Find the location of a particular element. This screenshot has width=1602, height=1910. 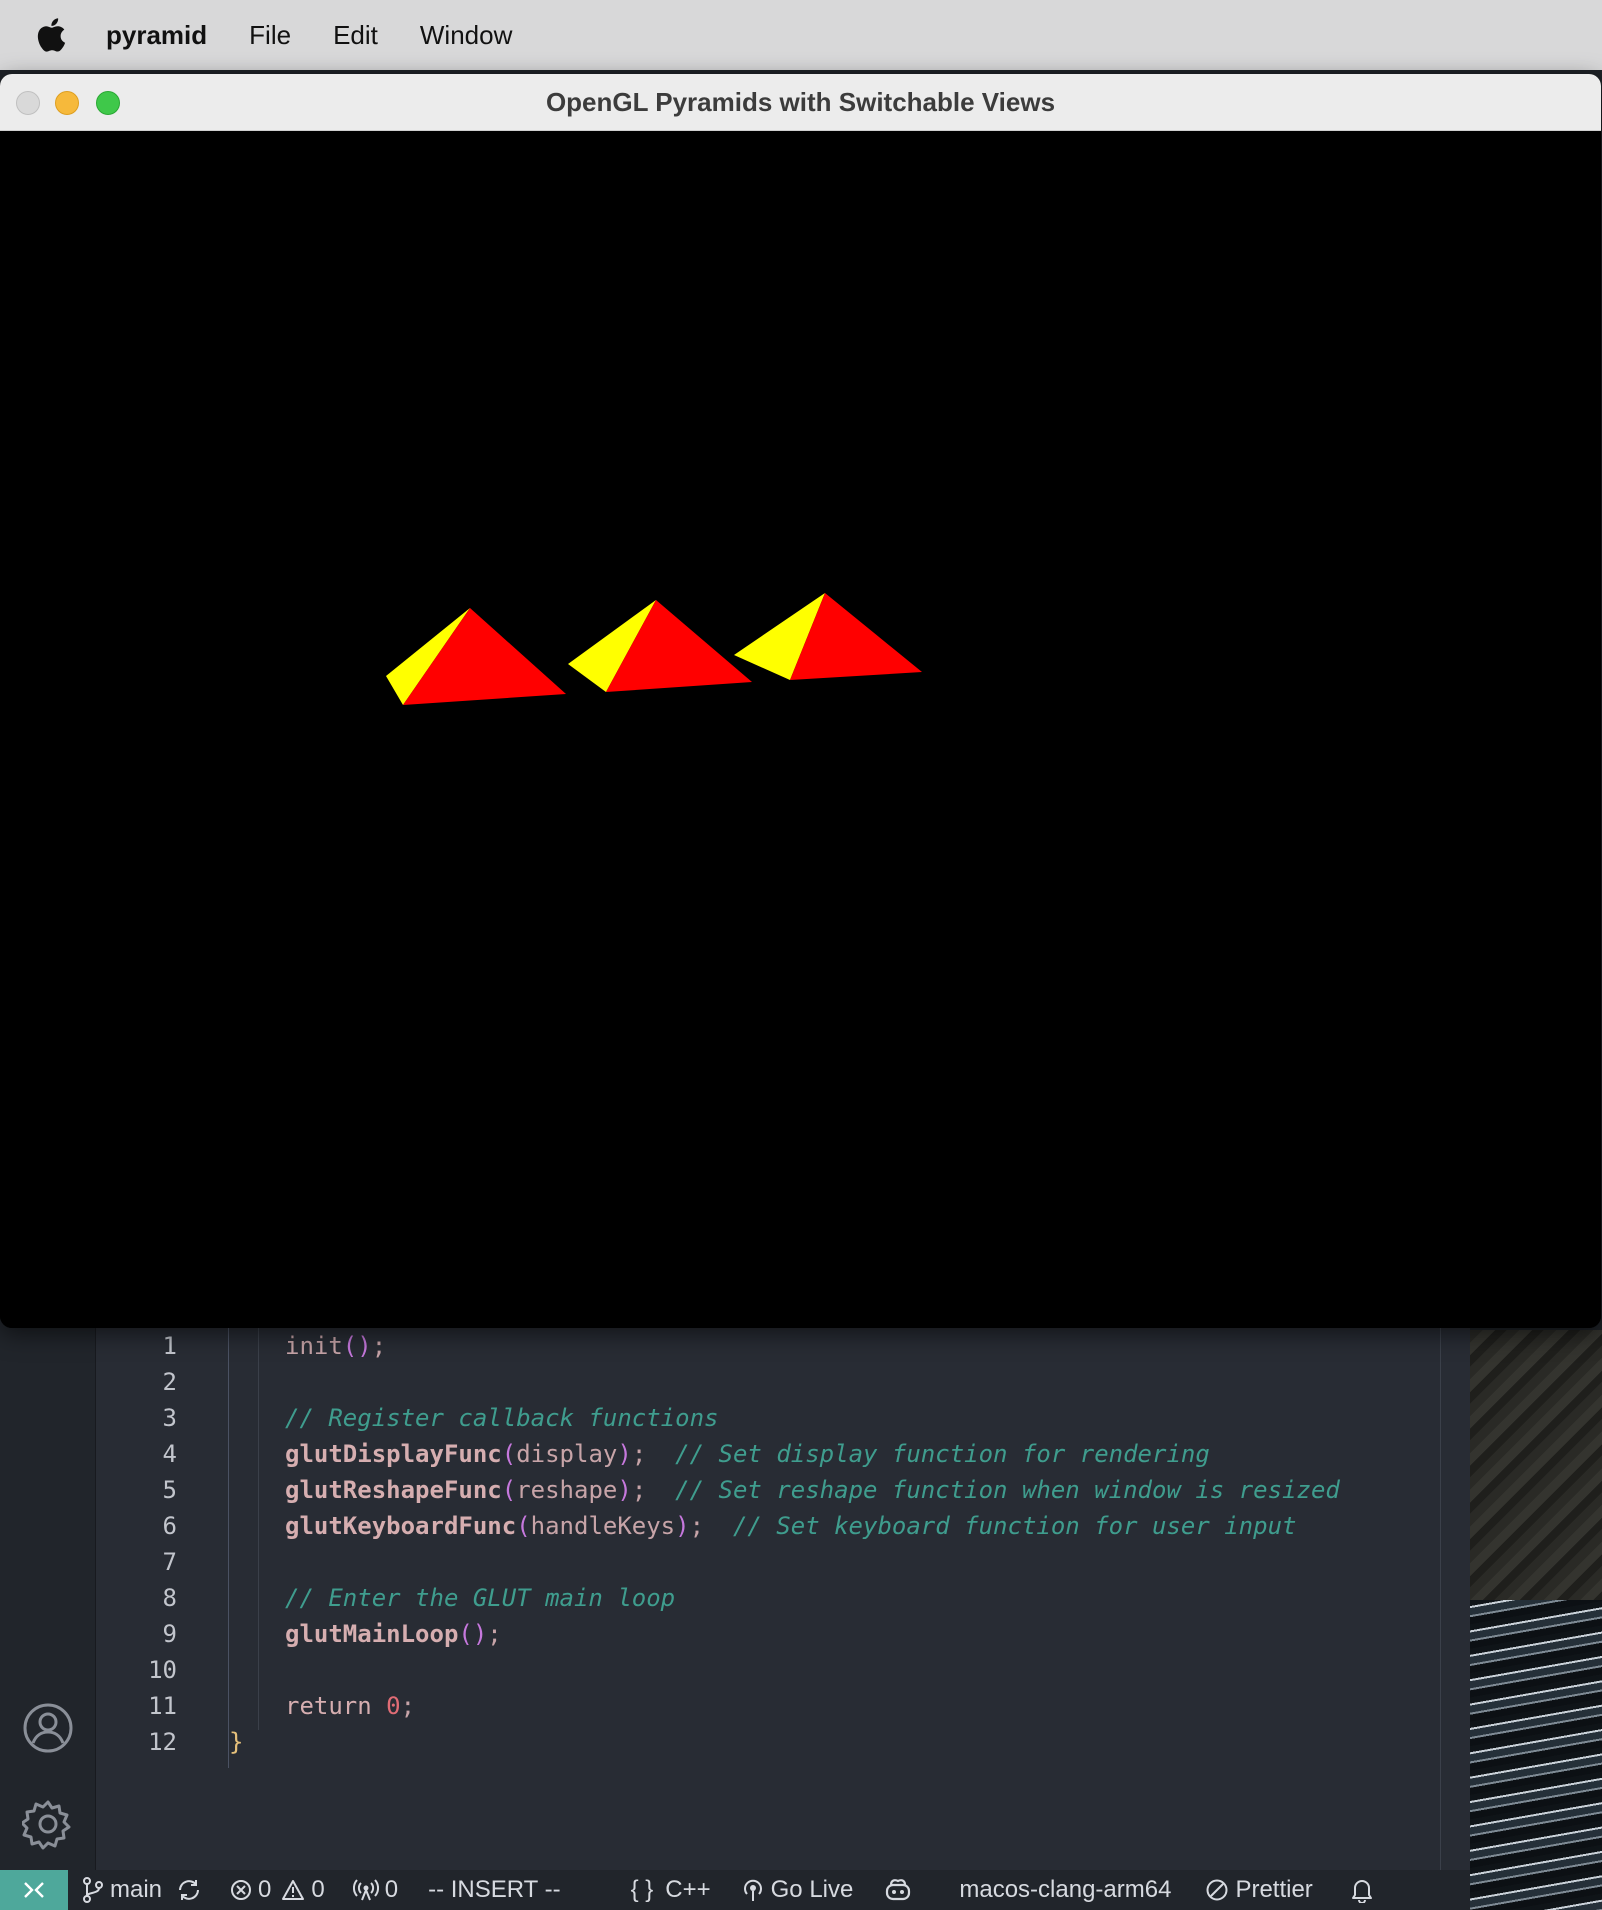

problems-status: 0 0 is located at coordinates (277, 1890).